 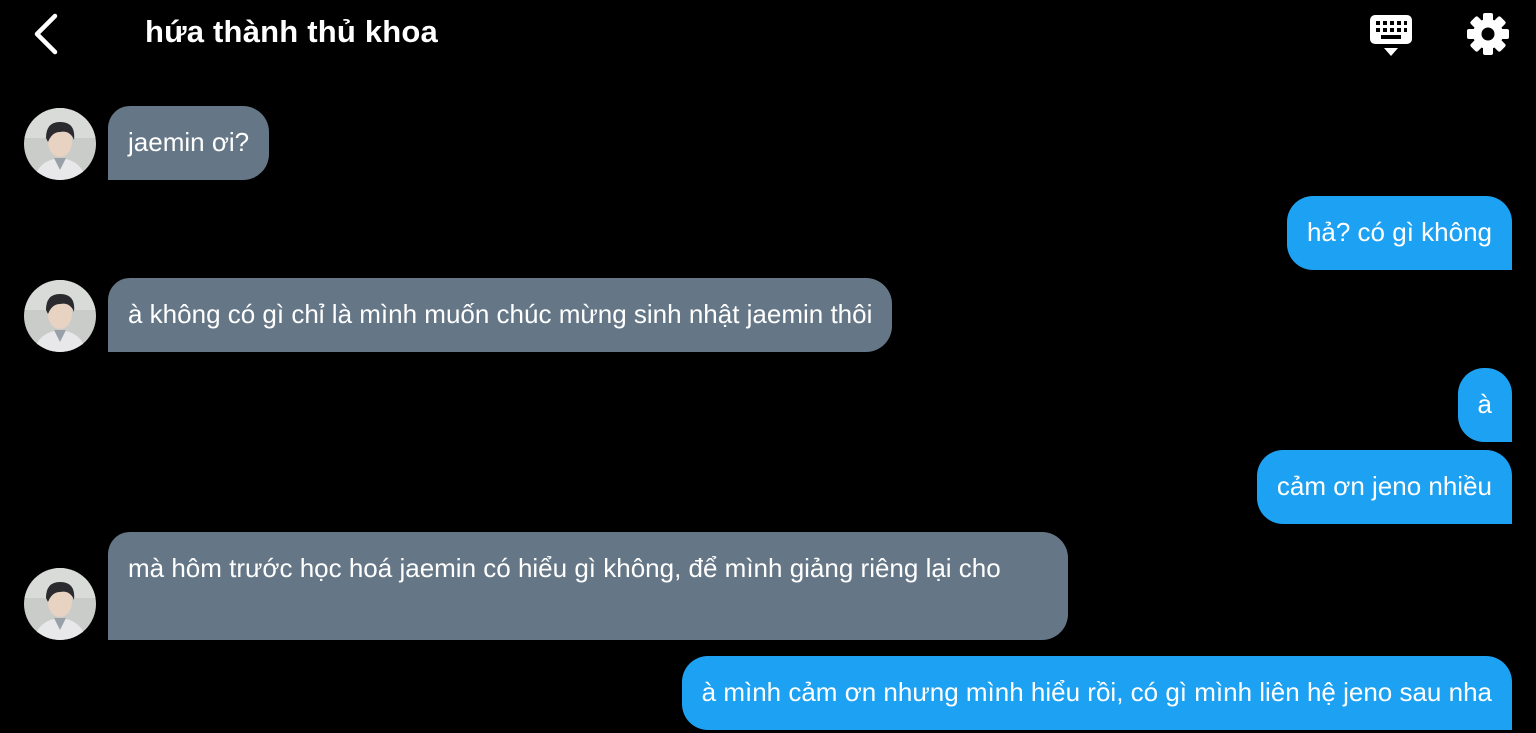 I want to click on incoming-message: jaemin ơi?, so click(x=189, y=143).